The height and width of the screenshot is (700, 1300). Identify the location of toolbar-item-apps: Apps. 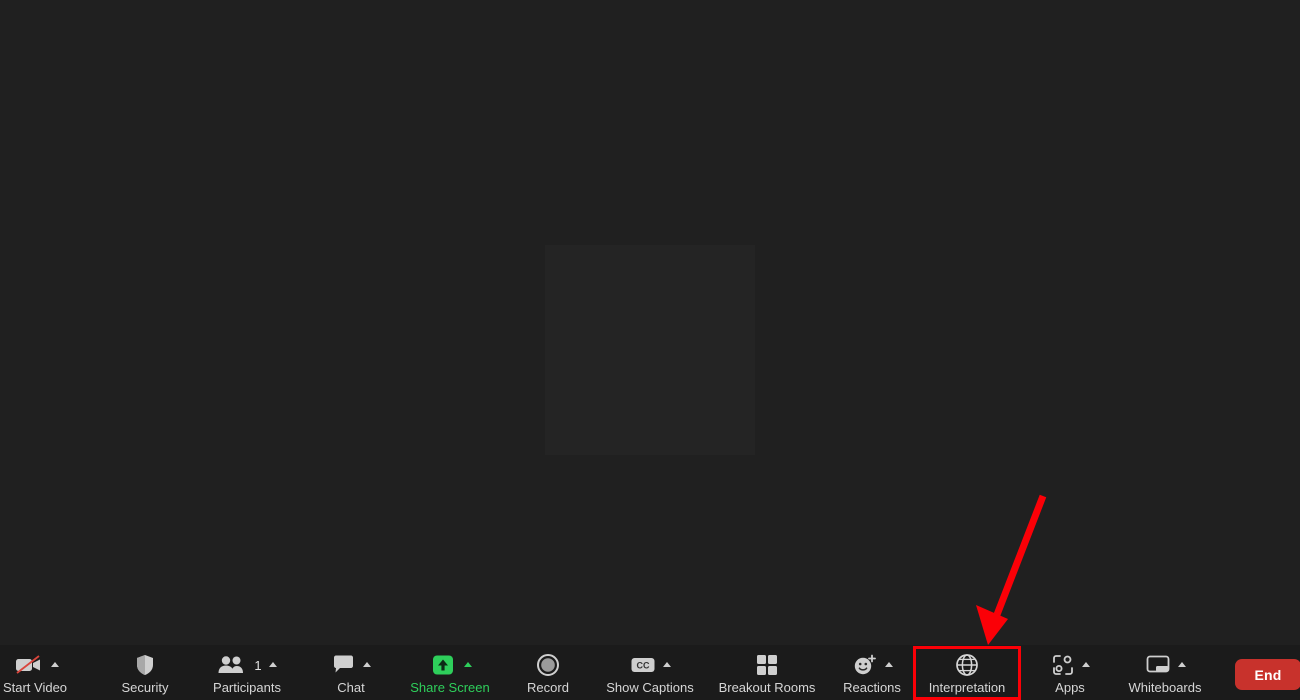
(1070, 672).